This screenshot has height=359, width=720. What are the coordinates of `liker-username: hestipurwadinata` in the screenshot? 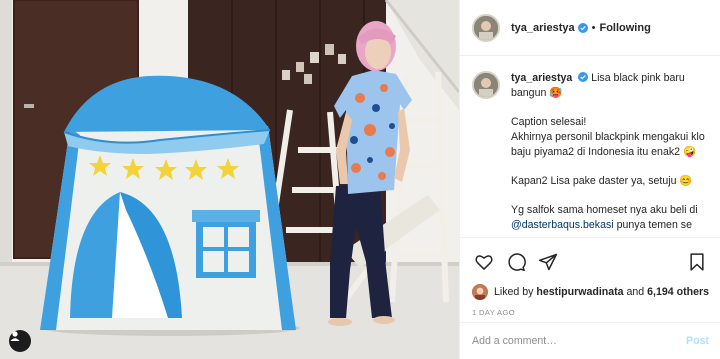 It's located at (579, 292).